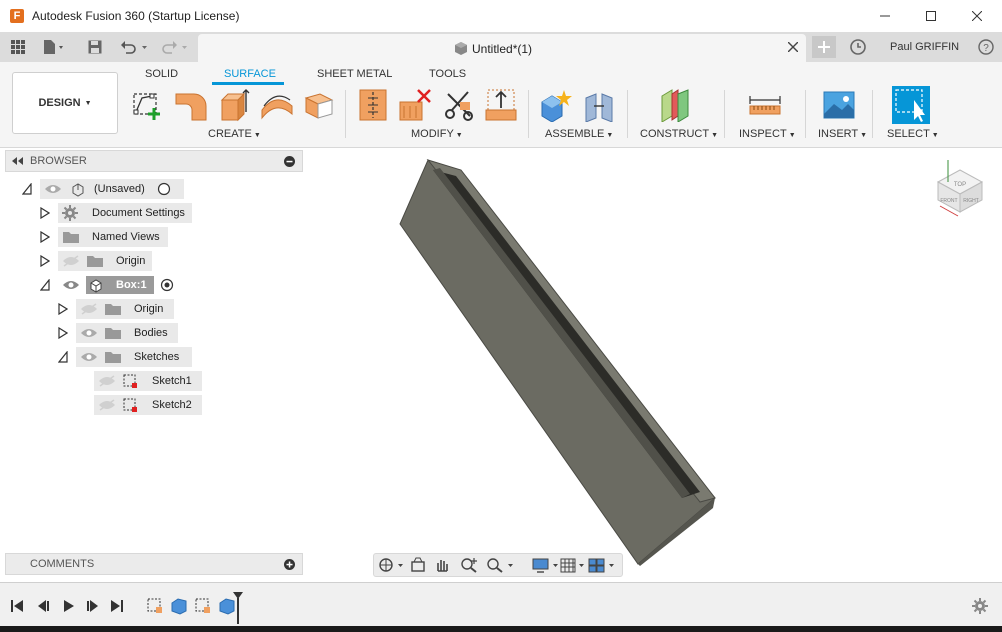 The image size is (1002, 632). I want to click on activate-radio-icon, so click(164, 189).